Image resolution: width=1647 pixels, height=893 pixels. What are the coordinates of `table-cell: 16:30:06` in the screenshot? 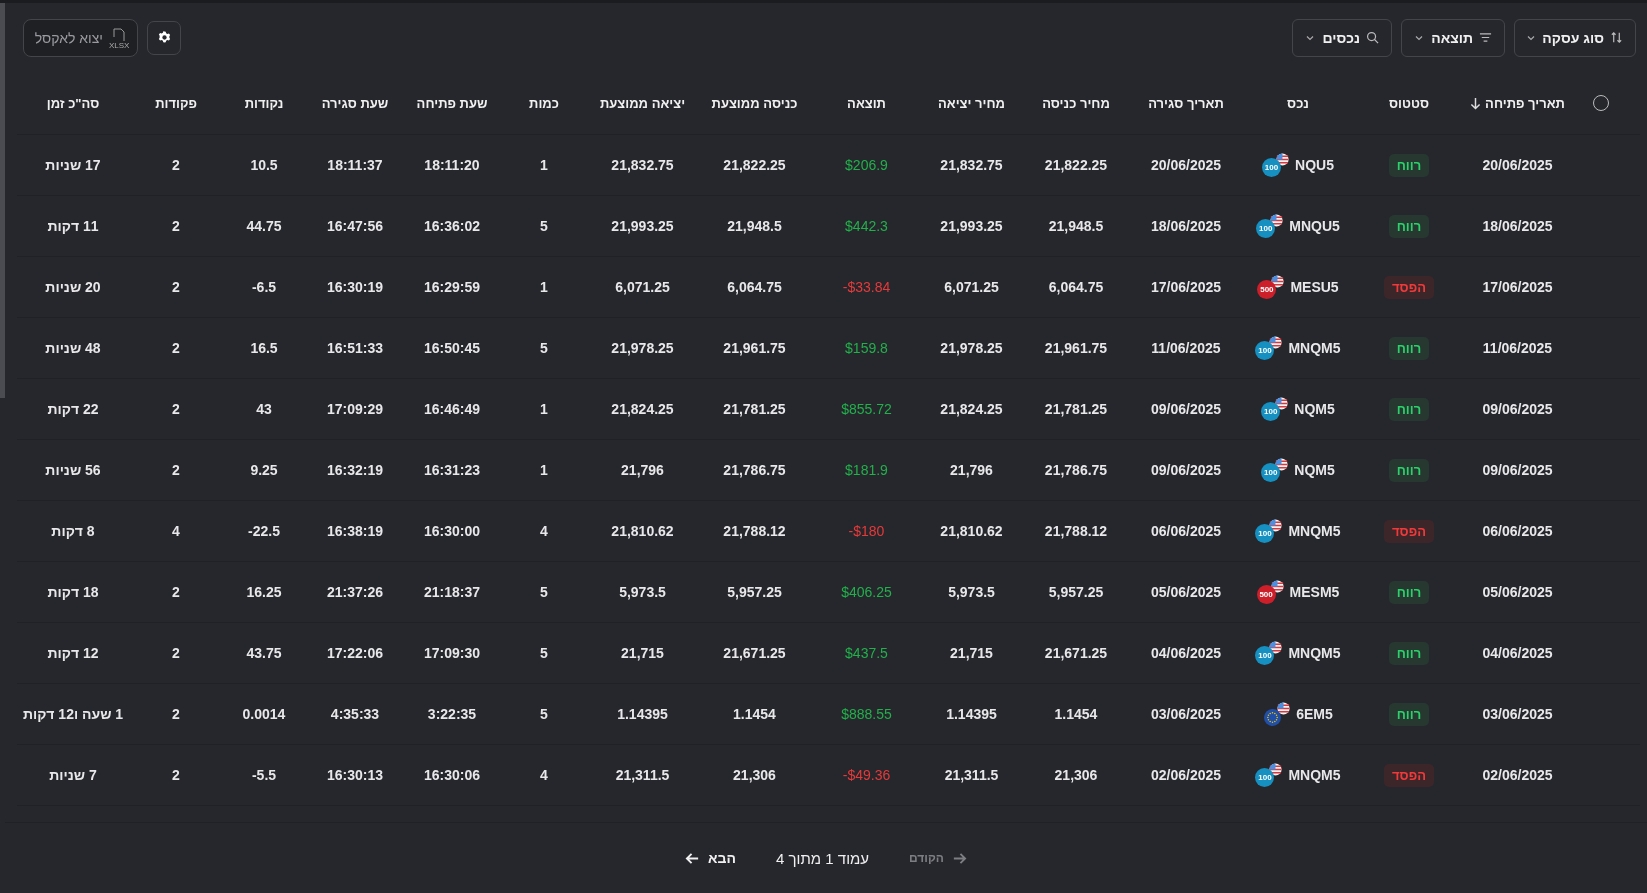 It's located at (451, 775).